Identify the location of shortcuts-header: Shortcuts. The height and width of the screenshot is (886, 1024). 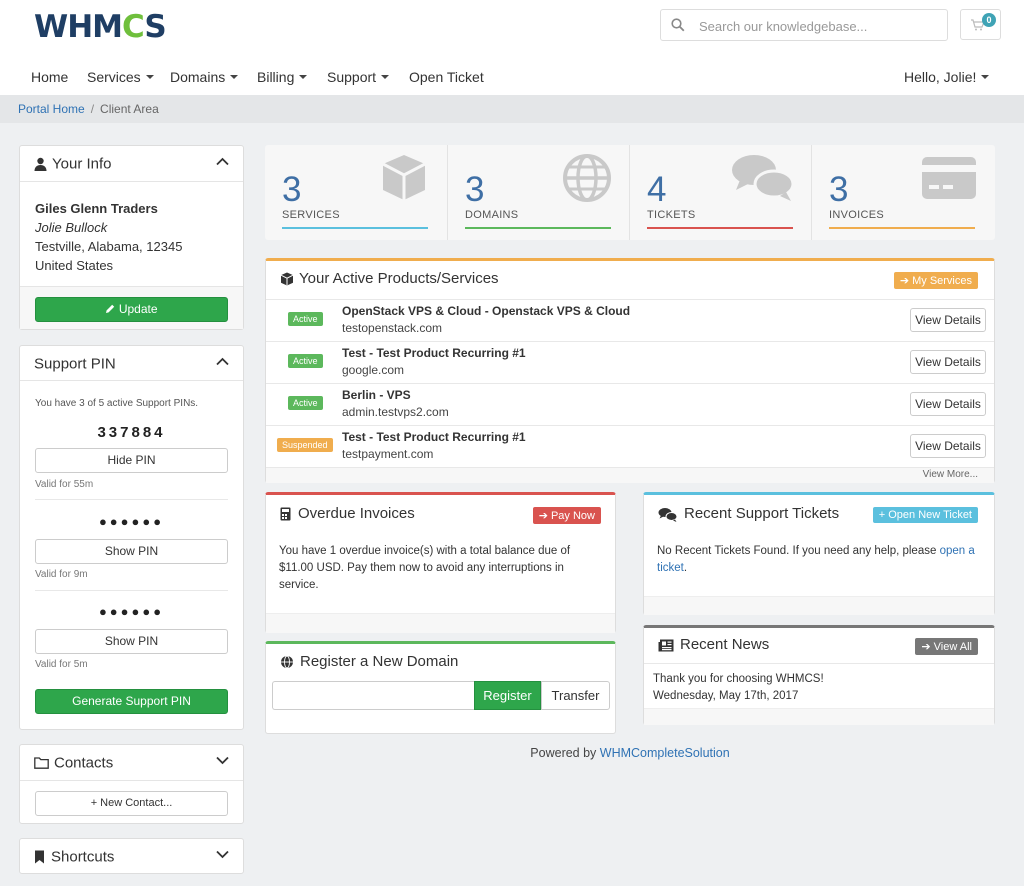
(131, 857).